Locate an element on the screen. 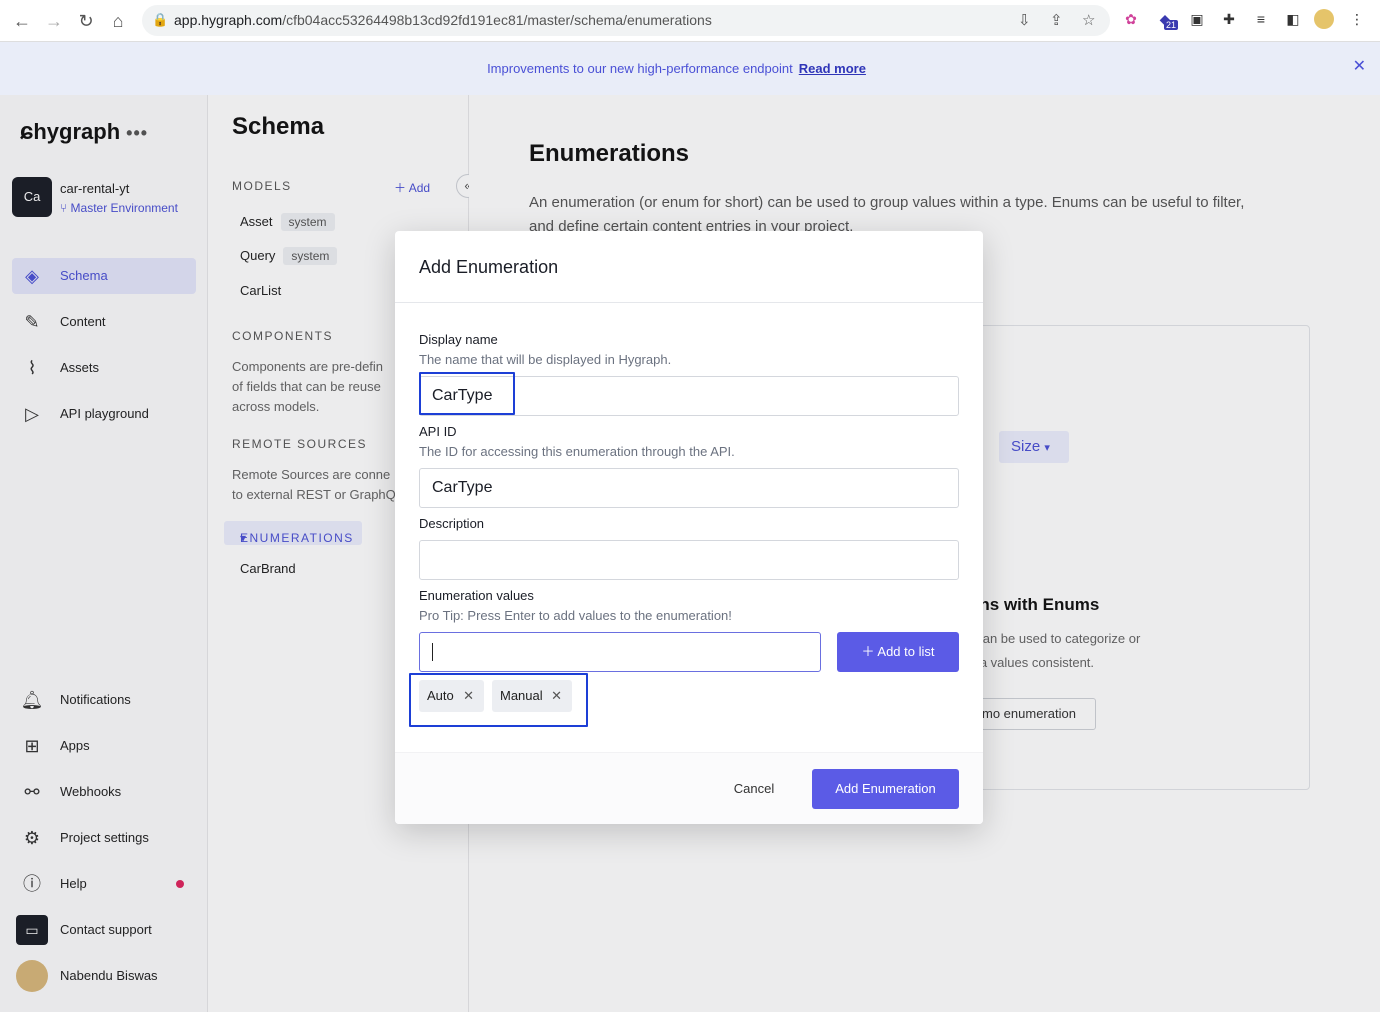  screen-extension-icon: ▣ is located at coordinates (1197, 19).